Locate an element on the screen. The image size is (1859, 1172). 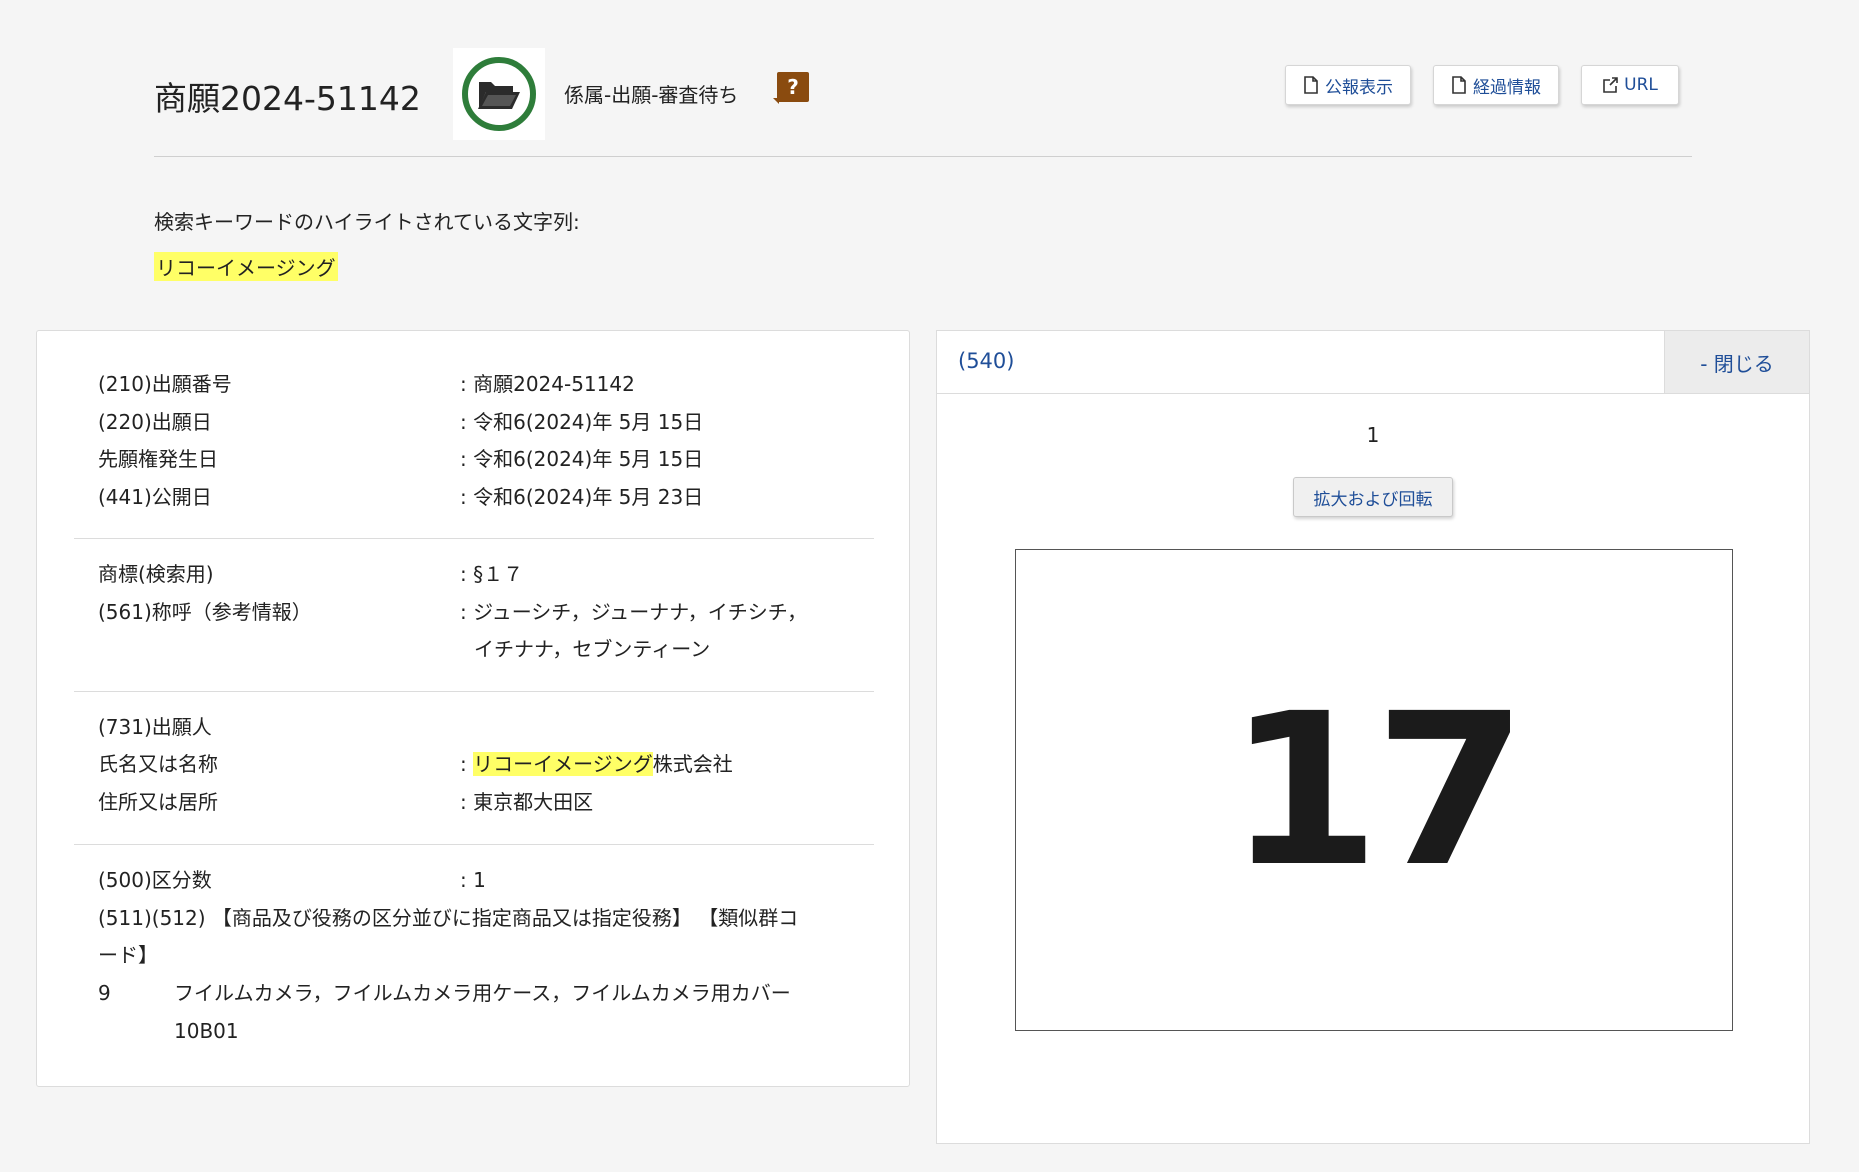
detail-label: (210)出願番号 is located at coordinates (165, 384).